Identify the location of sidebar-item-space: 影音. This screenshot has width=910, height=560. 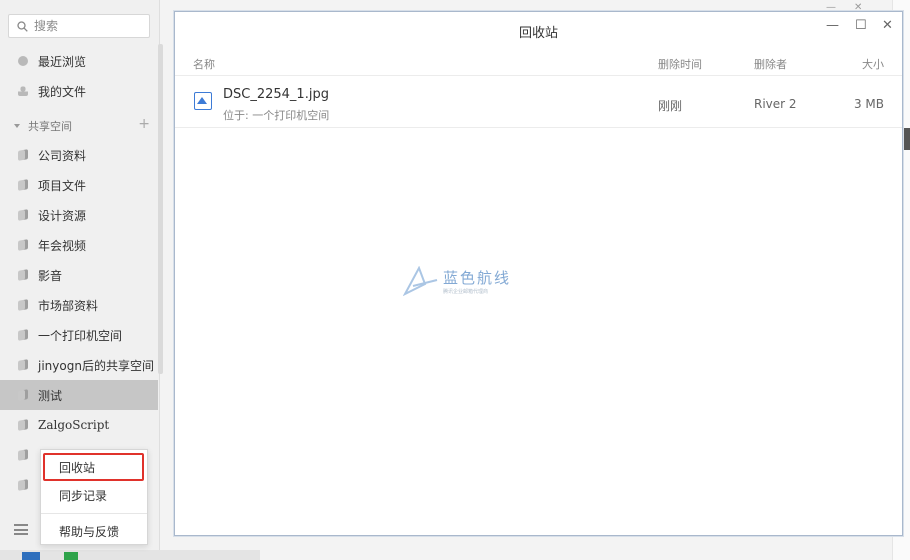
(79, 275).